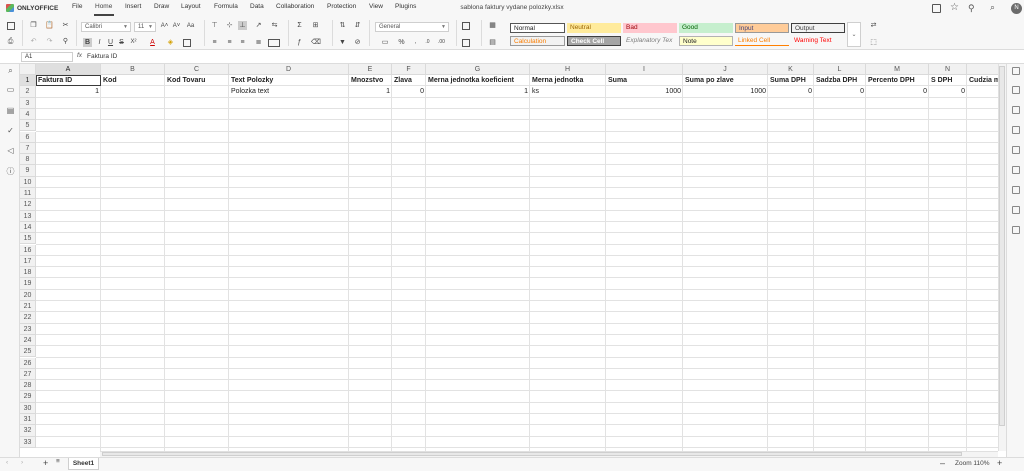  What do you see at coordinates (873, 42) in the screenshot?
I see `select-all-icon: ⬚` at bounding box center [873, 42].